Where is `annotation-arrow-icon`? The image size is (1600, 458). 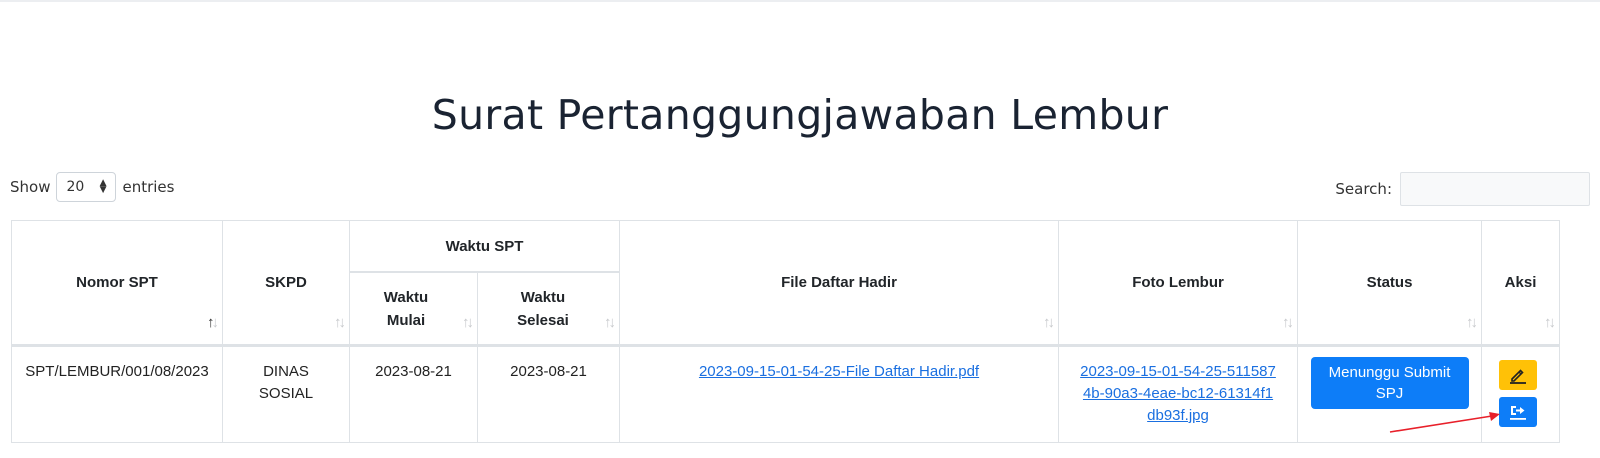 annotation-arrow-icon is located at coordinates (1444, 422).